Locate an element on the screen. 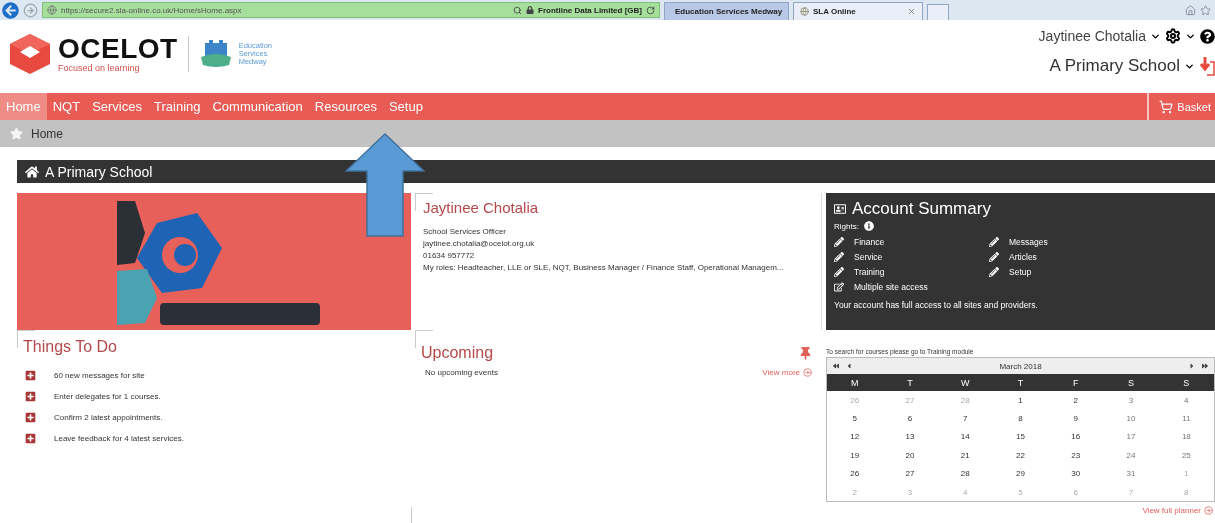 The height and width of the screenshot is (523, 1215). school-selector: A Primary School is located at coordinates (1114, 66).